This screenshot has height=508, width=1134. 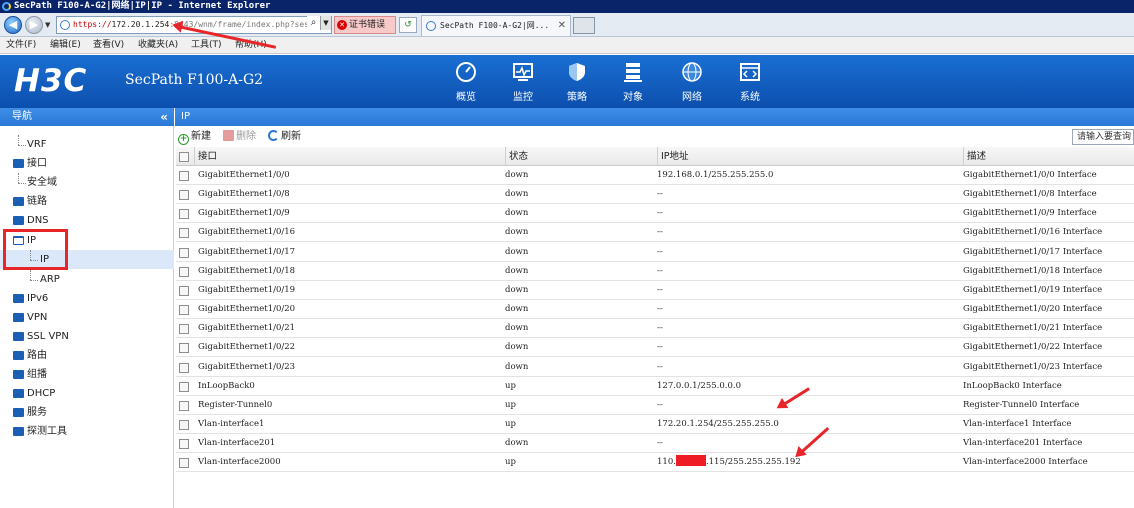 I want to click on cell-ip: 127.0.0.1/255.0.0.0, so click(x=699, y=385).